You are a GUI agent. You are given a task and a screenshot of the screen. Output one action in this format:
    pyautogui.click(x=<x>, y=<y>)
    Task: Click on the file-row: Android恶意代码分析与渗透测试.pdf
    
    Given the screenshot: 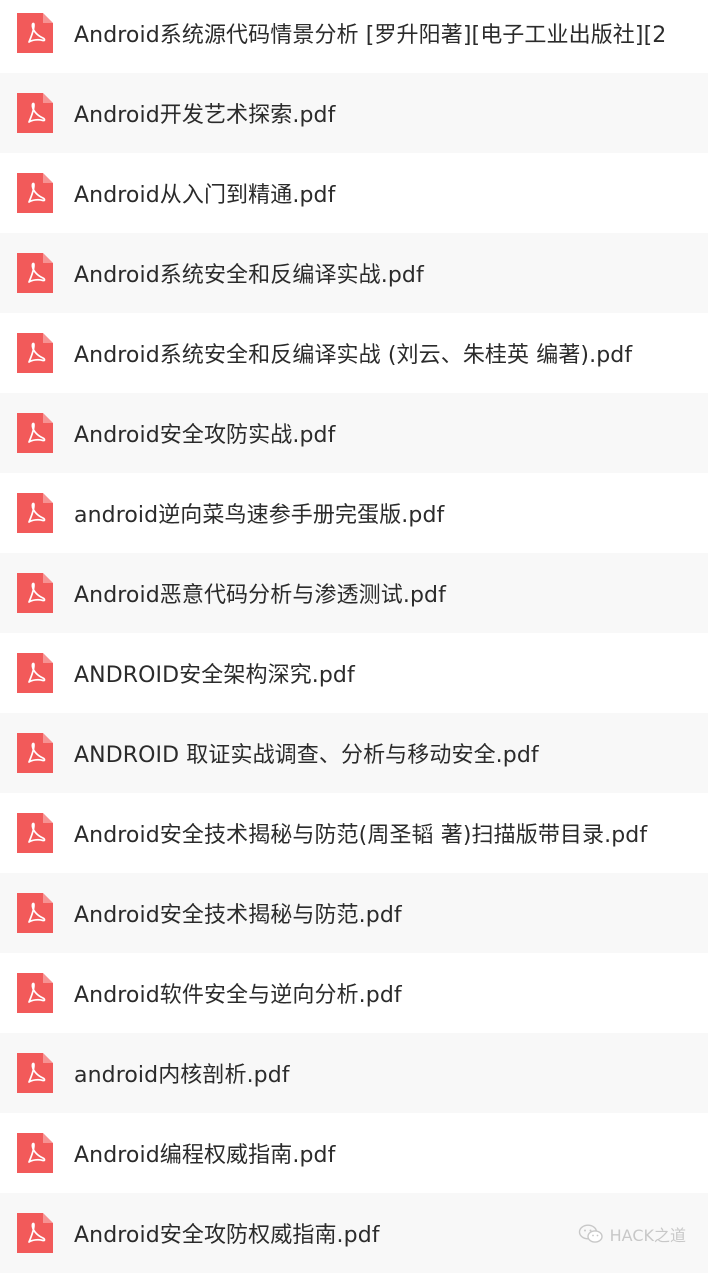 What is the action you would take?
    pyautogui.click(x=354, y=593)
    